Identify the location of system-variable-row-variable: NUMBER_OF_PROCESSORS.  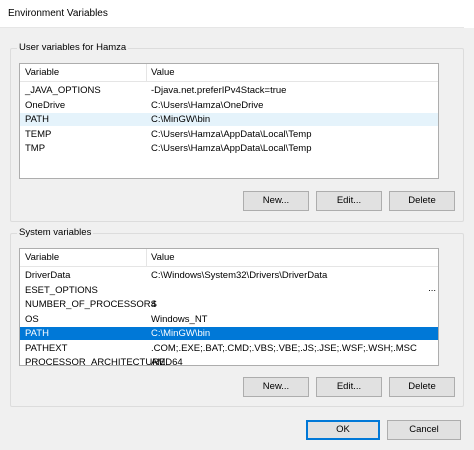
(91, 304).